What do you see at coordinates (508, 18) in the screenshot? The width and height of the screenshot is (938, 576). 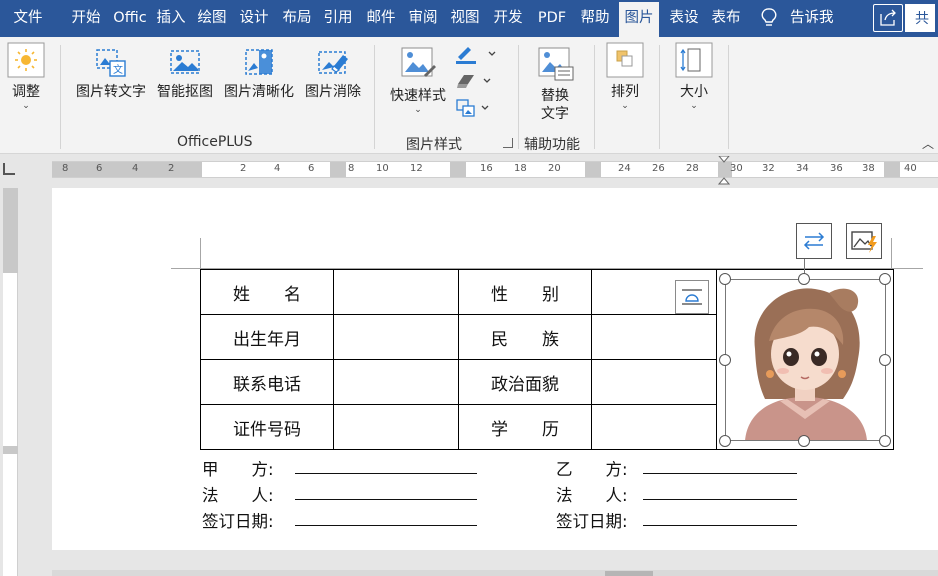 I see `tab-developer: 开发` at bounding box center [508, 18].